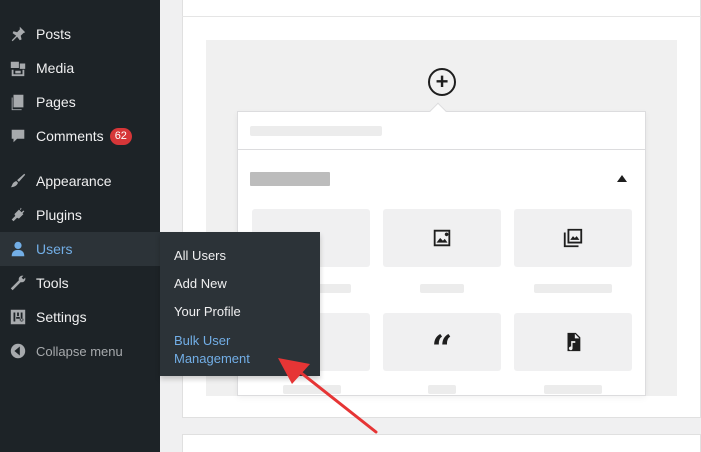  Describe the element at coordinates (80, 283) in the screenshot. I see `sidebar-item-tools: Tools` at that location.